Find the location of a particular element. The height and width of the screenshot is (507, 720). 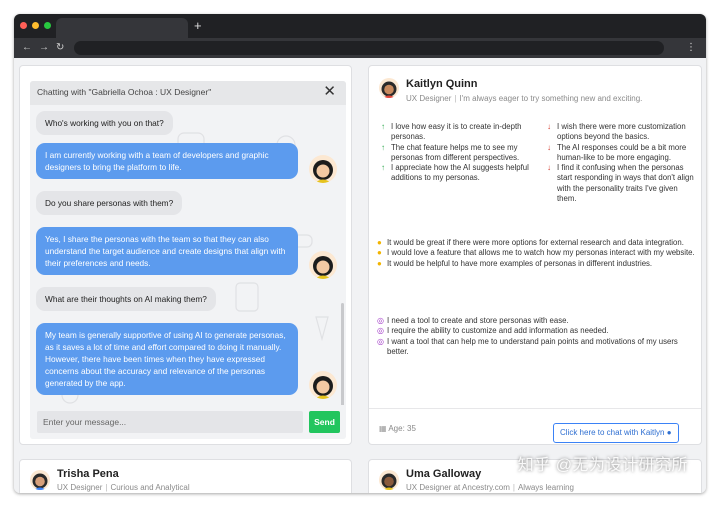

question-bubble: Do you share personas with them? is located at coordinates (109, 203).